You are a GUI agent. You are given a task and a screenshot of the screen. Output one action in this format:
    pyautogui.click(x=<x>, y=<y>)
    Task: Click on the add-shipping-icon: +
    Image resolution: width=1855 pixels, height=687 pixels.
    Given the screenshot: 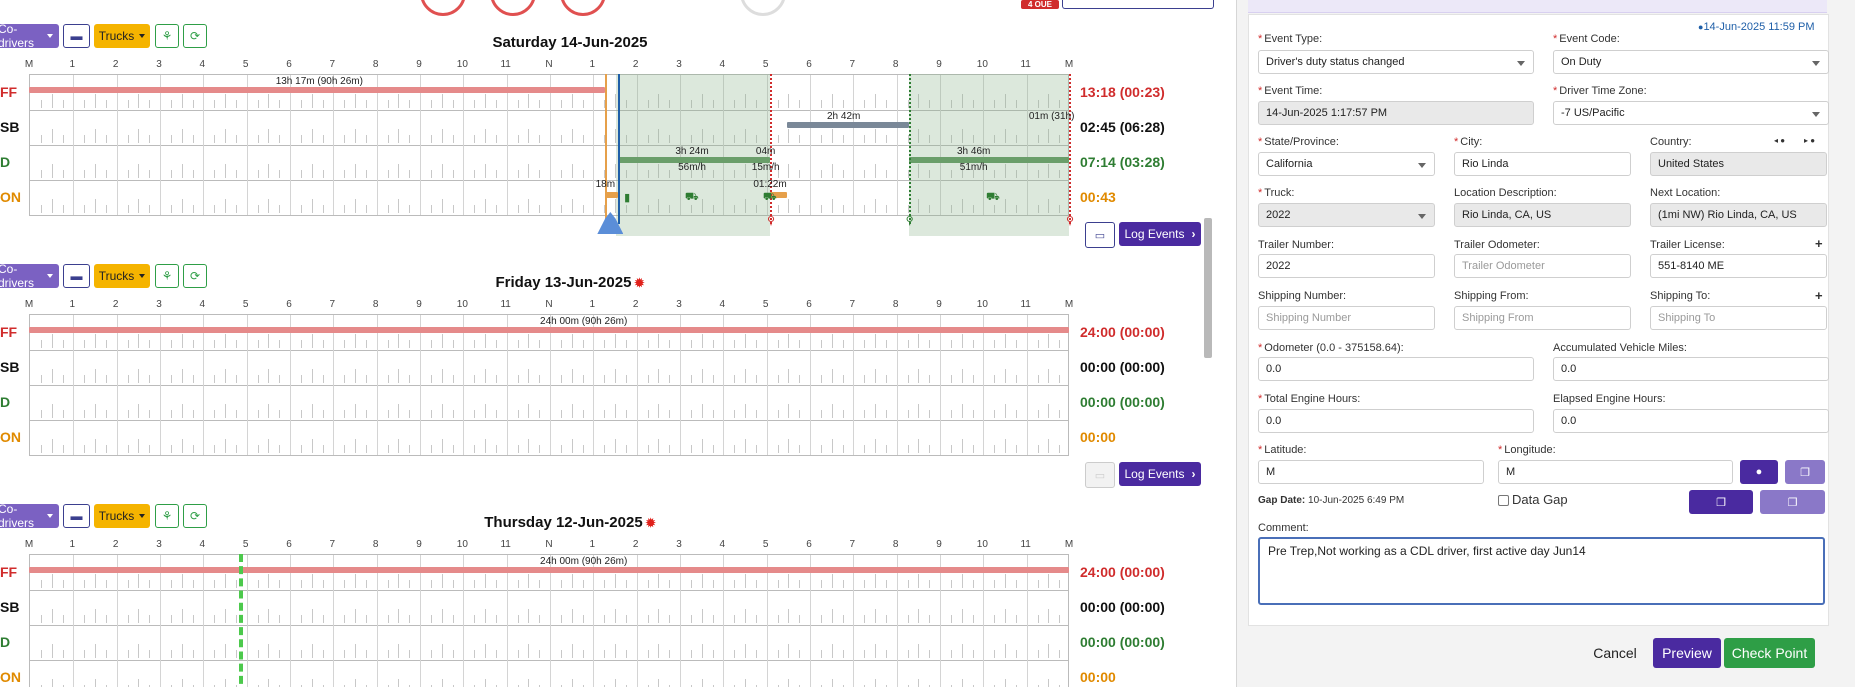 What is the action you would take?
    pyautogui.click(x=1819, y=295)
    